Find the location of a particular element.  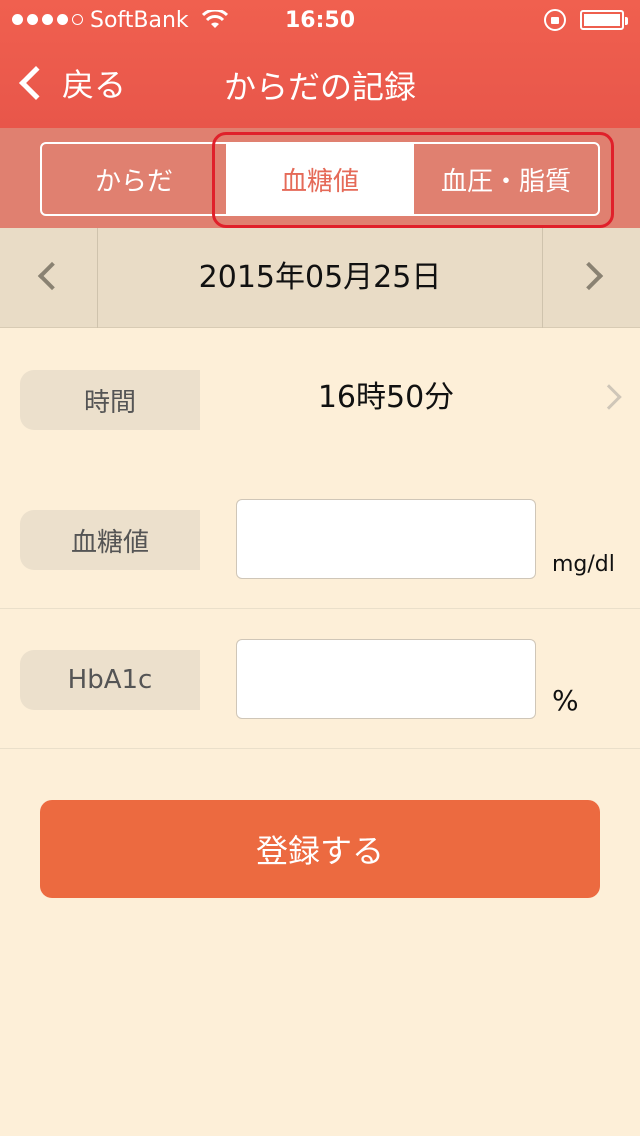

next-date-button is located at coordinates (591, 278).